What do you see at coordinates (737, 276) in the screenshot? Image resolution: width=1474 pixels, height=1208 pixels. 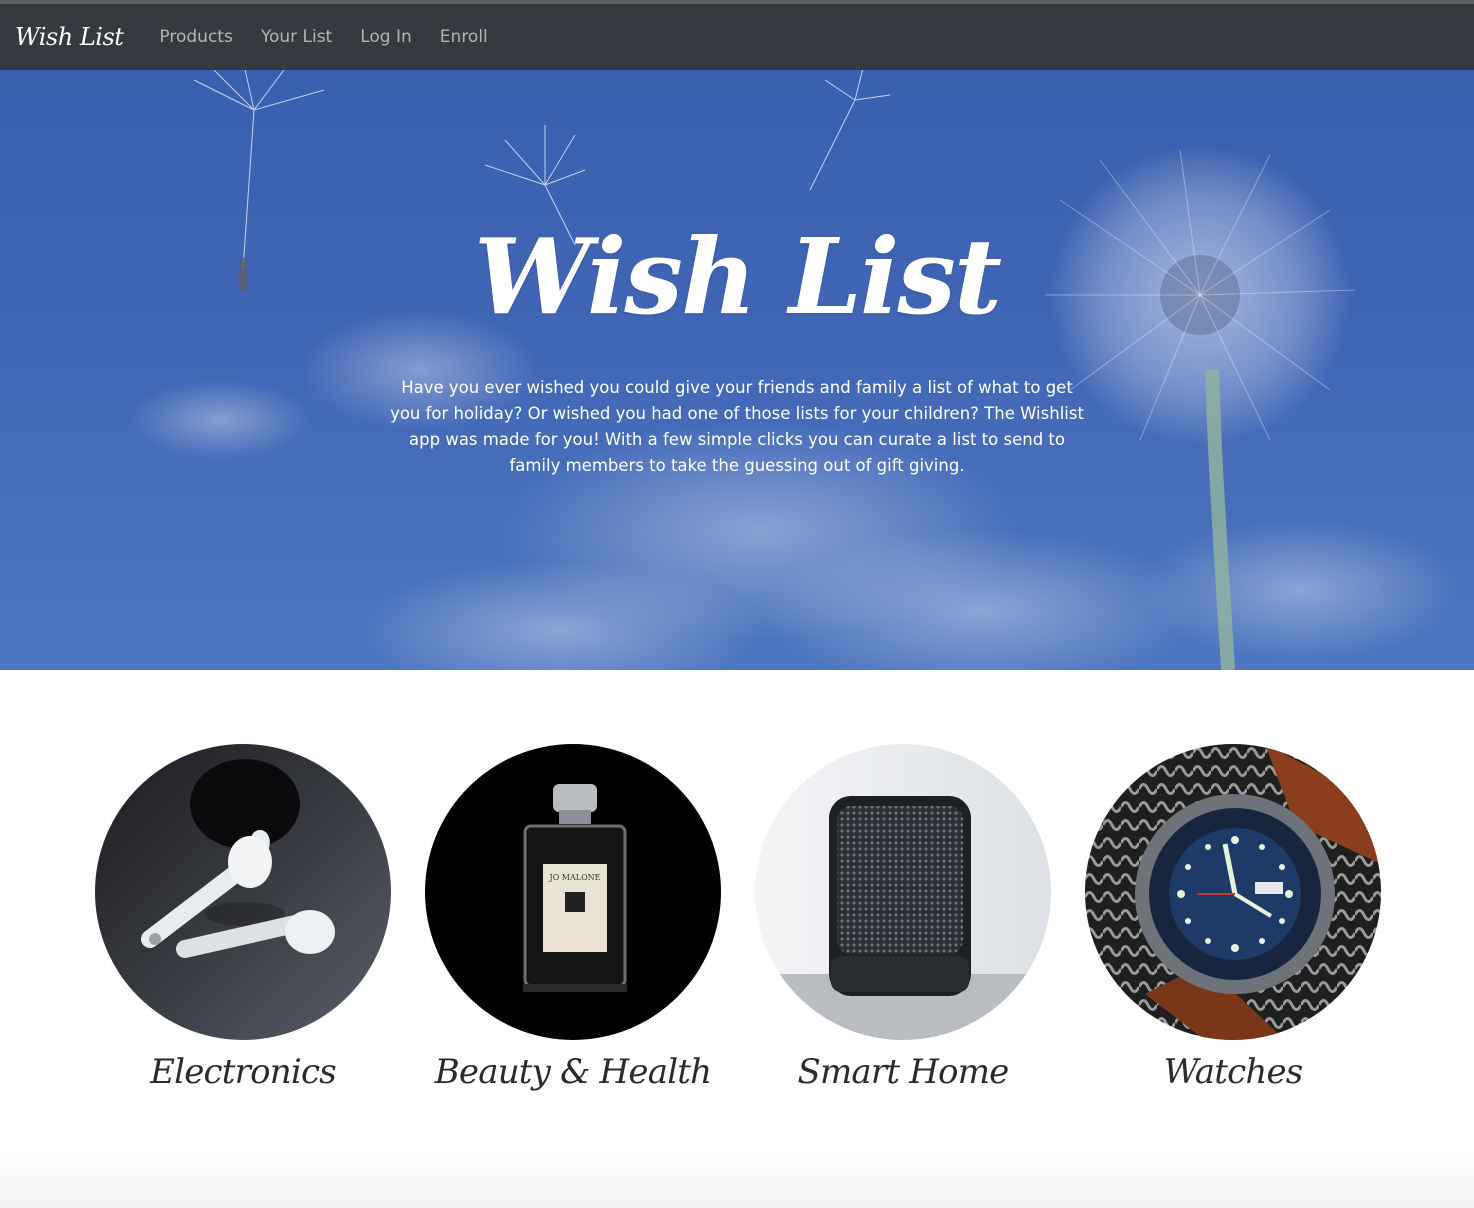 I see `hero-title: Wish List` at bounding box center [737, 276].